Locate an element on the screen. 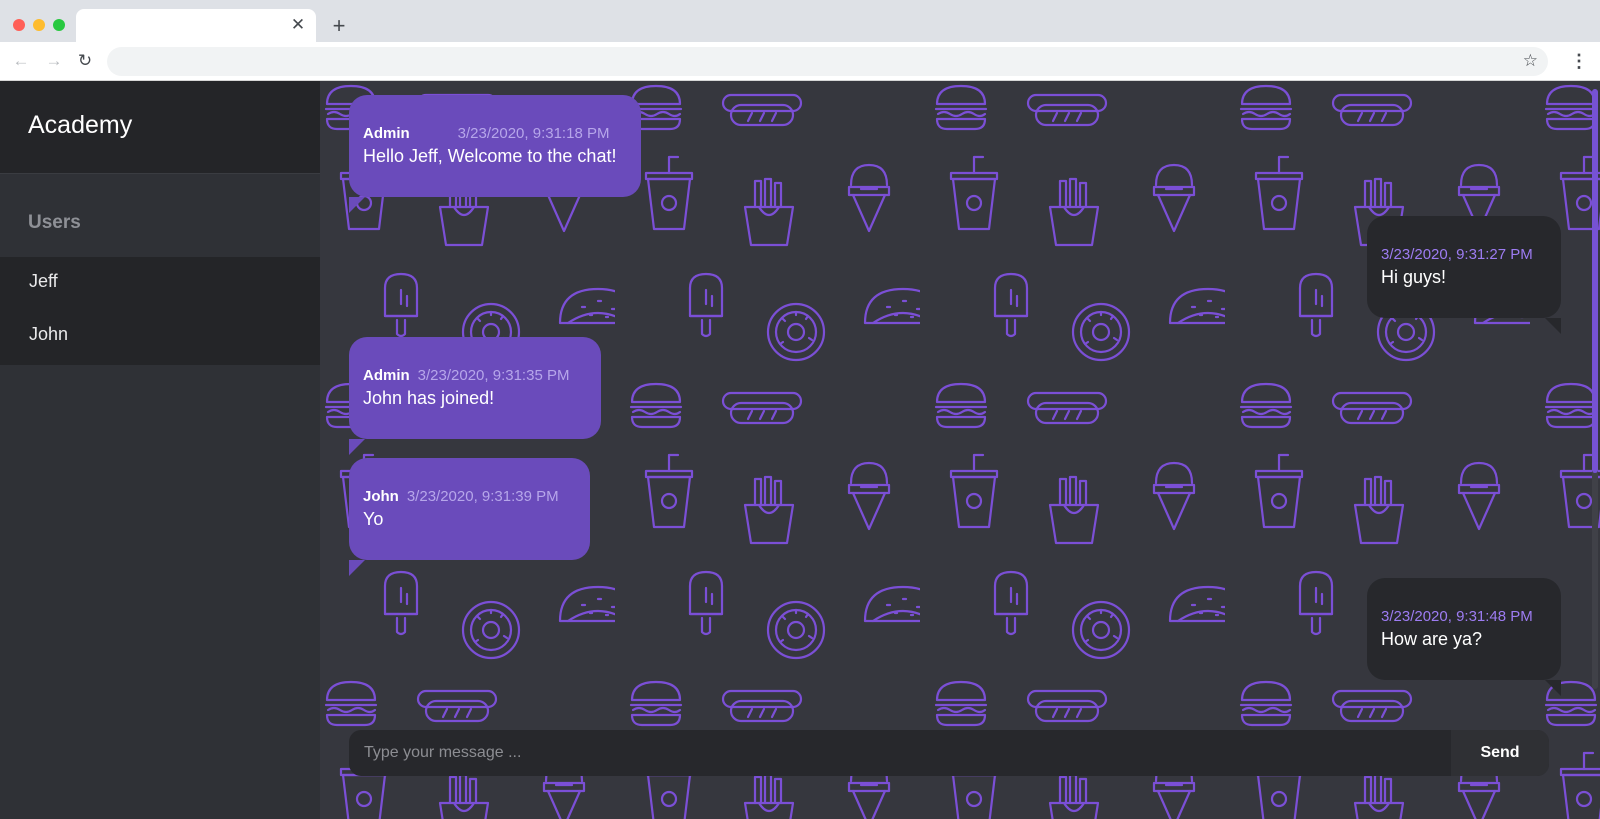  browser-tabstrip: ✕ + is located at coordinates (800, 21).